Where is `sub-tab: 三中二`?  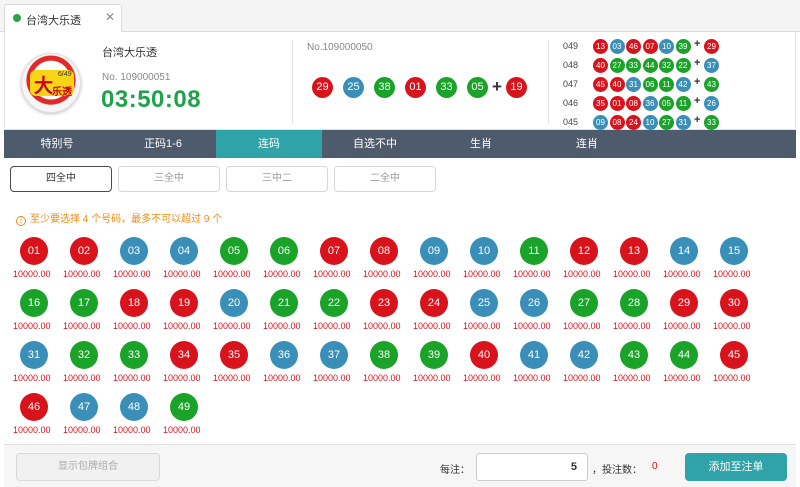
sub-tab: 三中二 is located at coordinates (277, 179).